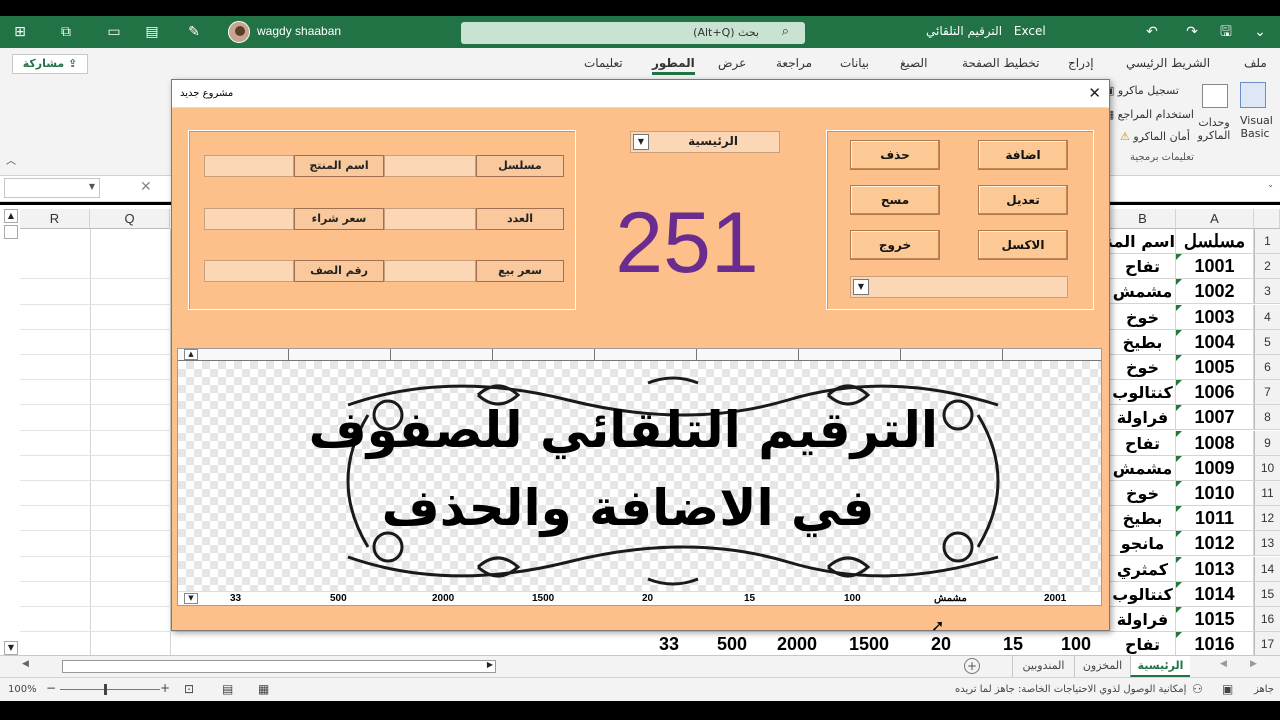 The width and height of the screenshot is (1280, 720). I want to click on cell-product: مانجو, so click(1143, 544).